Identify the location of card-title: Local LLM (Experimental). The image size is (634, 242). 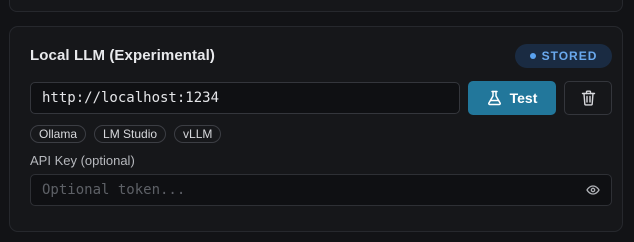
(122, 55).